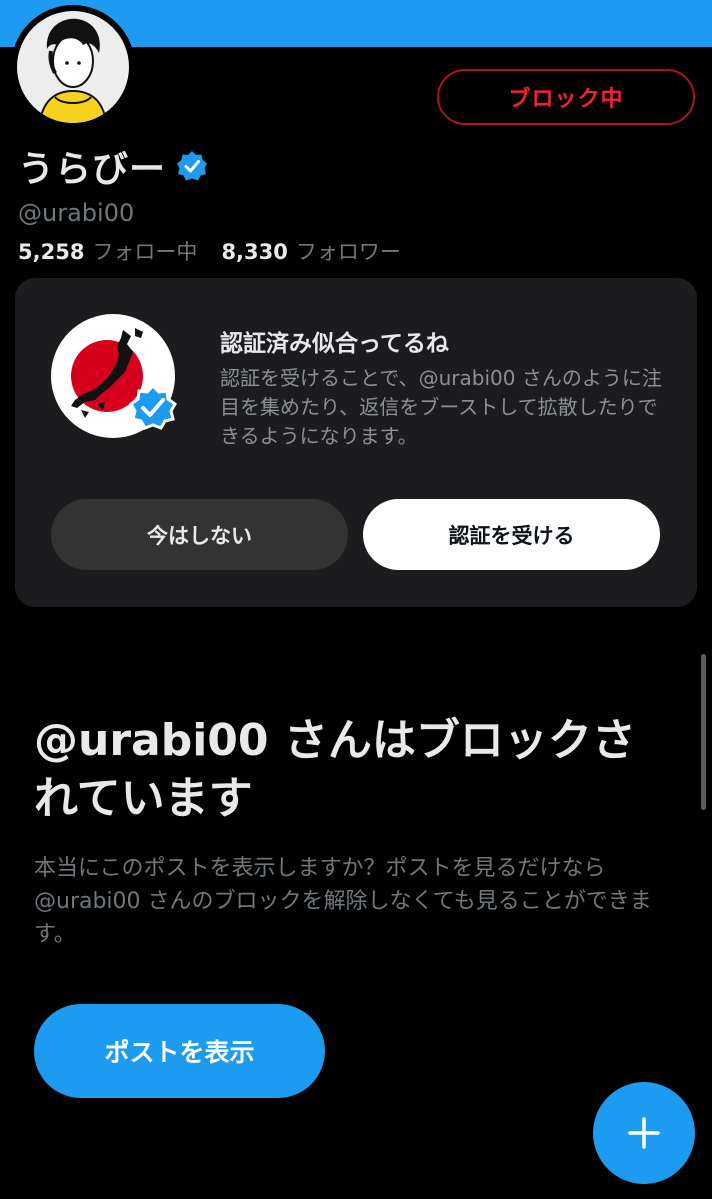  Describe the element at coordinates (92, 169) in the screenshot. I see `display-name: うらびー` at that location.